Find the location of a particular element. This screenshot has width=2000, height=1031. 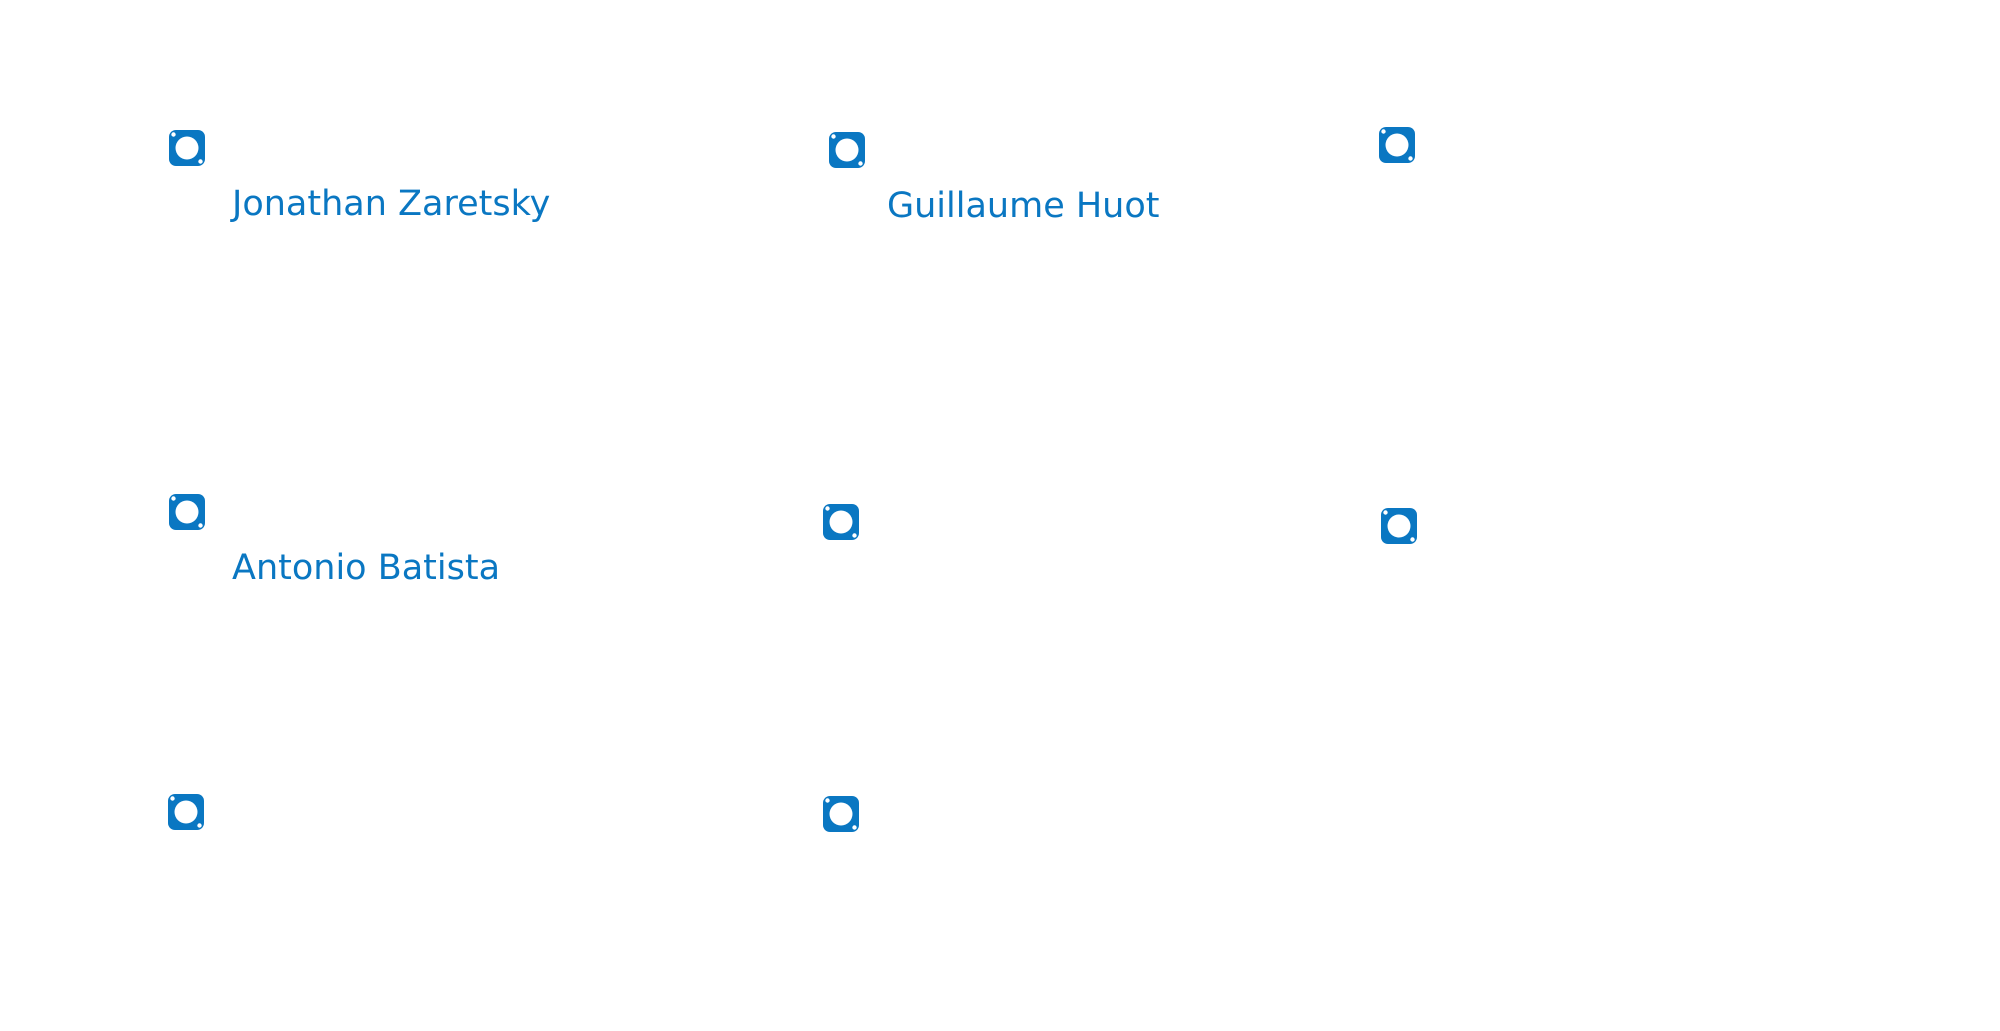

person-name: Antonio Batista is located at coordinates (366, 568).